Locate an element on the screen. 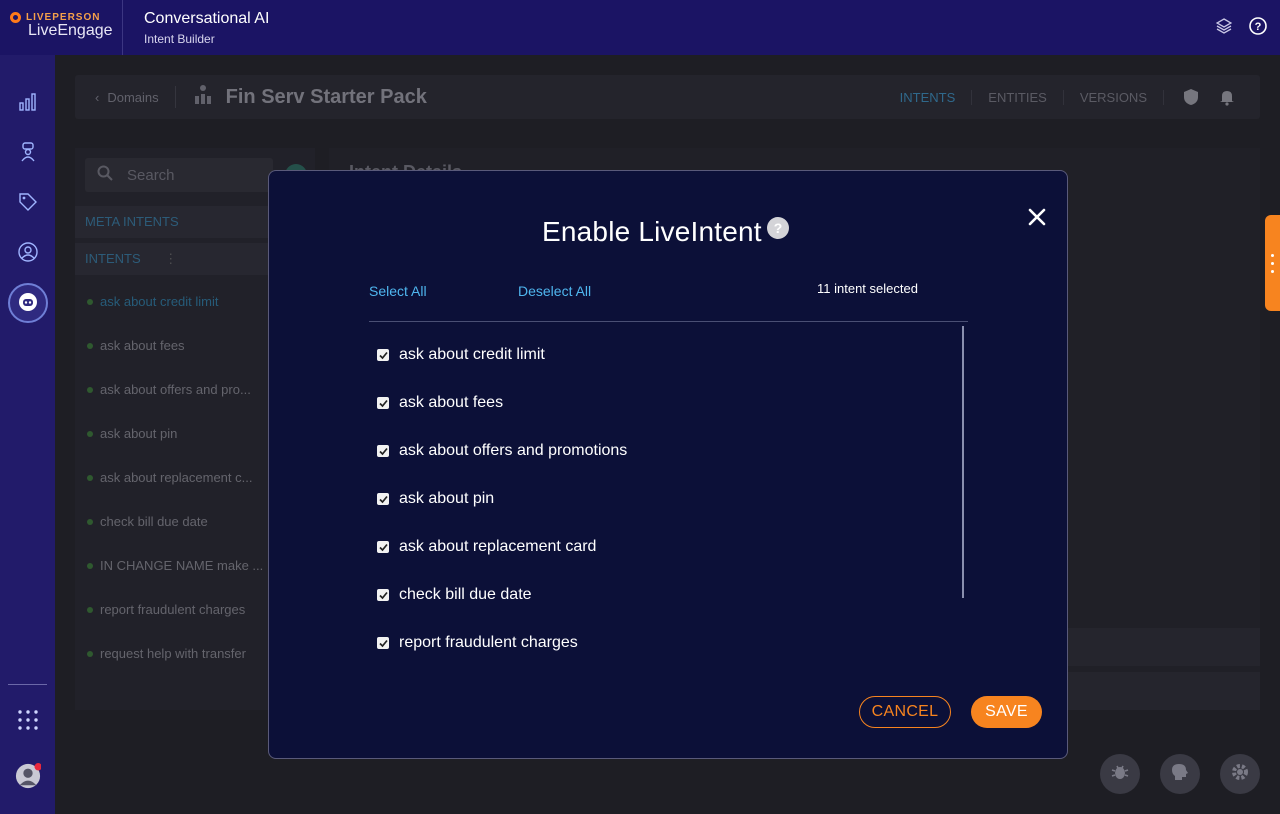  cancel-button: CANCEL is located at coordinates (905, 712).